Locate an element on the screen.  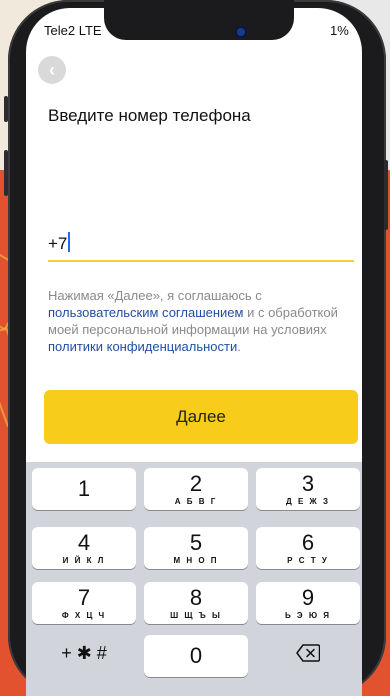
key-digit: 3 is located at coordinates (308, 483).